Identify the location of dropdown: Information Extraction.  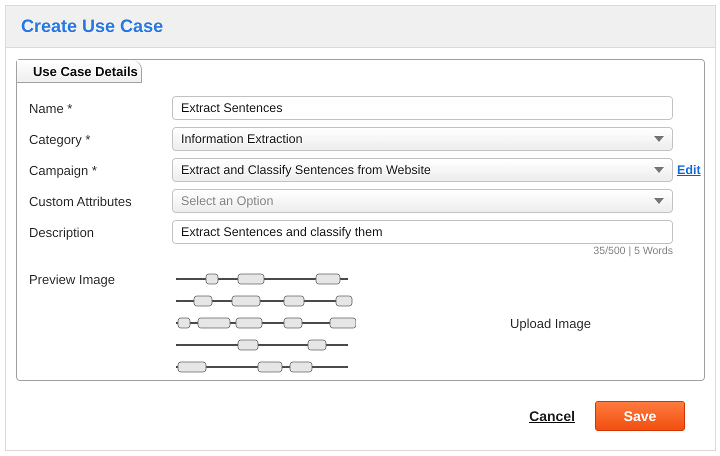
(422, 139).